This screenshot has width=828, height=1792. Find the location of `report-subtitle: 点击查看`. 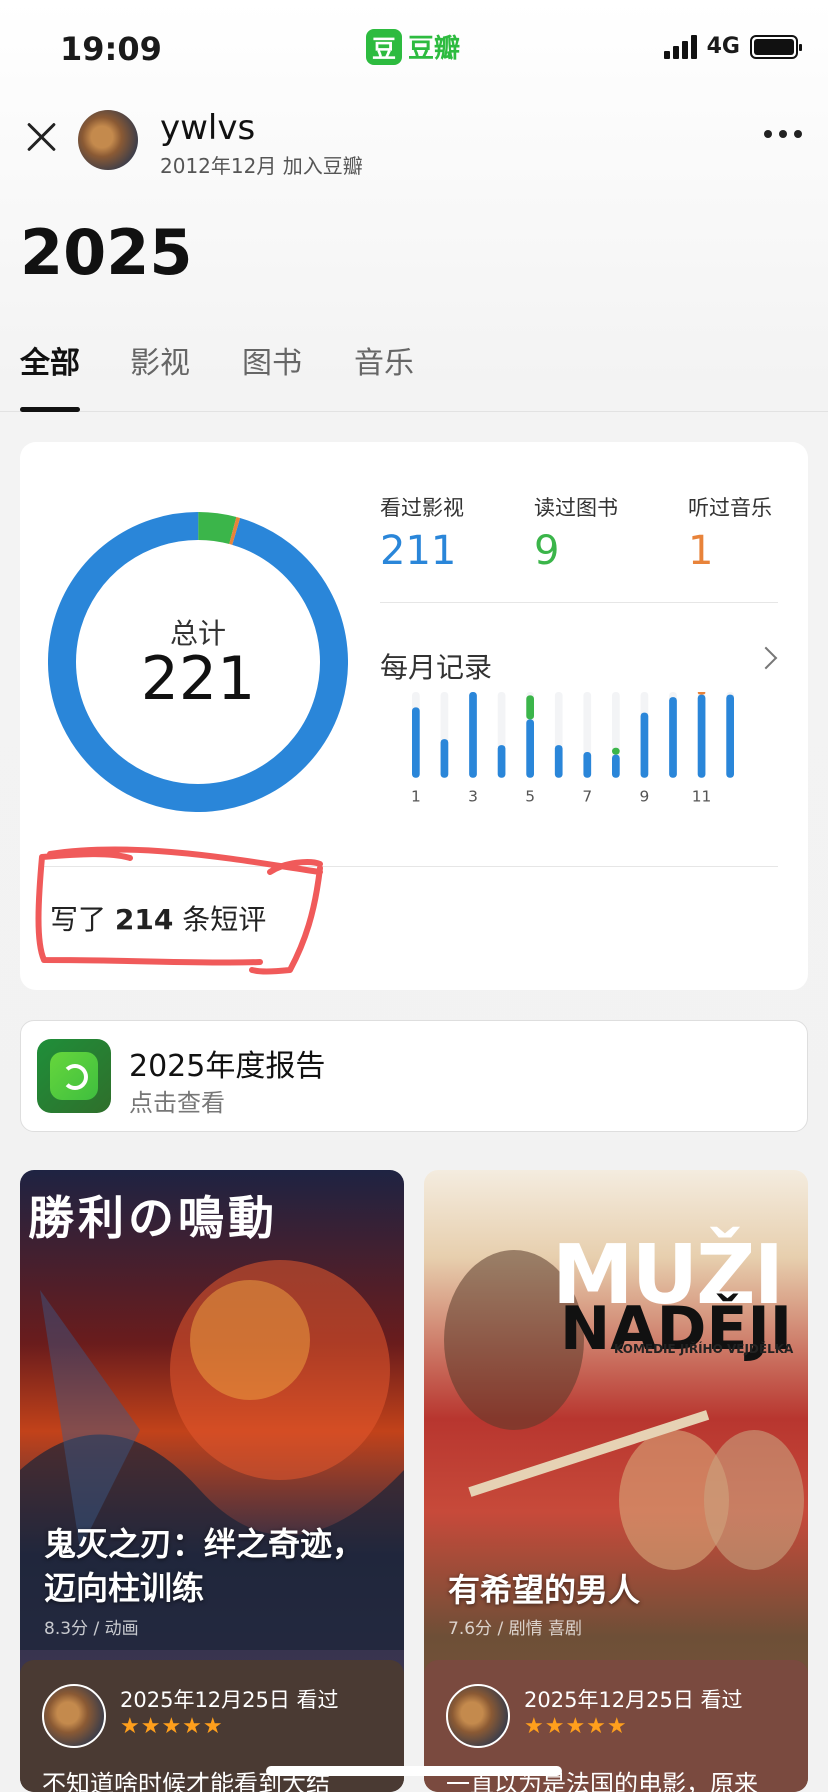

report-subtitle: 点击查看 is located at coordinates (177, 1103).